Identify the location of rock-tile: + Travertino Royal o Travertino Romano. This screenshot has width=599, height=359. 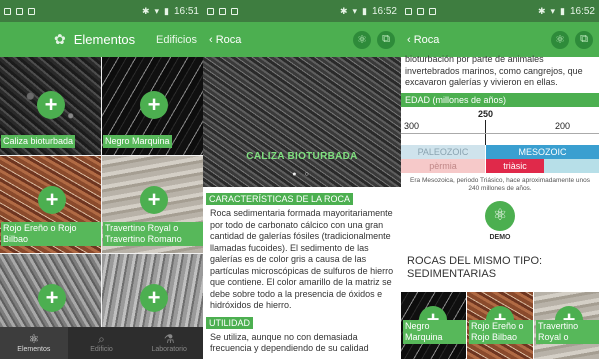
(152, 204).